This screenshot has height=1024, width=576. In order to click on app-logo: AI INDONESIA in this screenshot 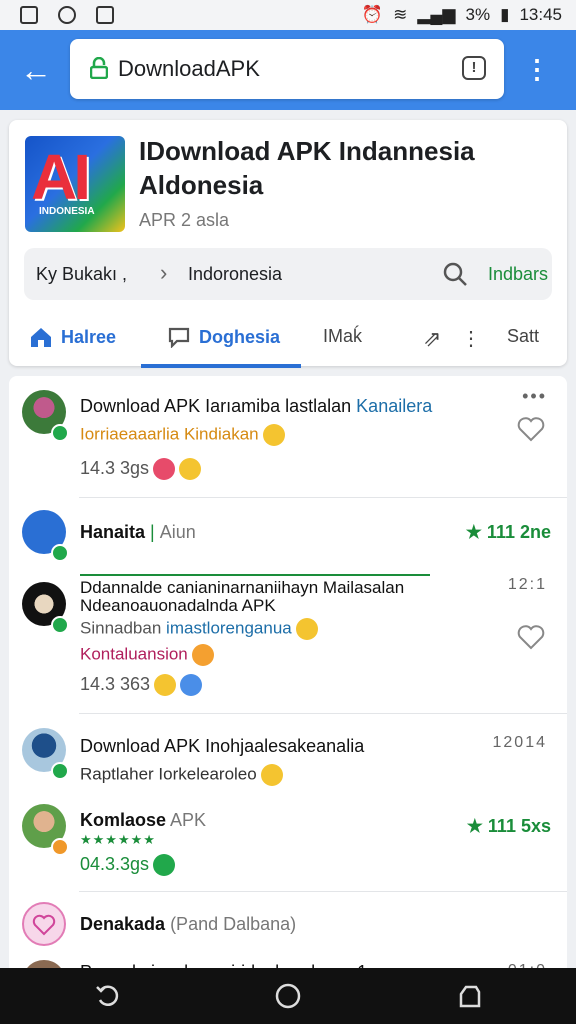, I will do `click(75, 184)`.